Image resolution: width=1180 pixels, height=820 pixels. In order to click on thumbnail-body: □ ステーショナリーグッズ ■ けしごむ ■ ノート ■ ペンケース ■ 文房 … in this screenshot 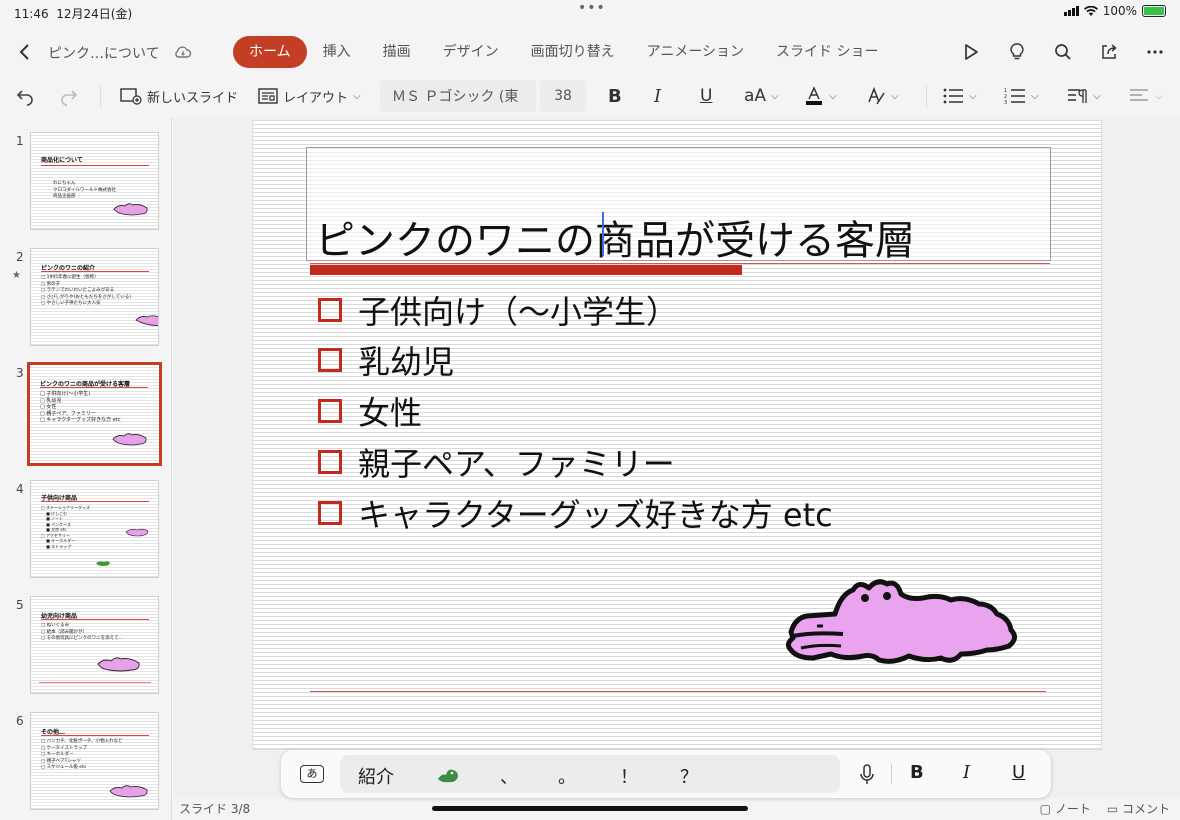, I will do `click(65, 527)`.